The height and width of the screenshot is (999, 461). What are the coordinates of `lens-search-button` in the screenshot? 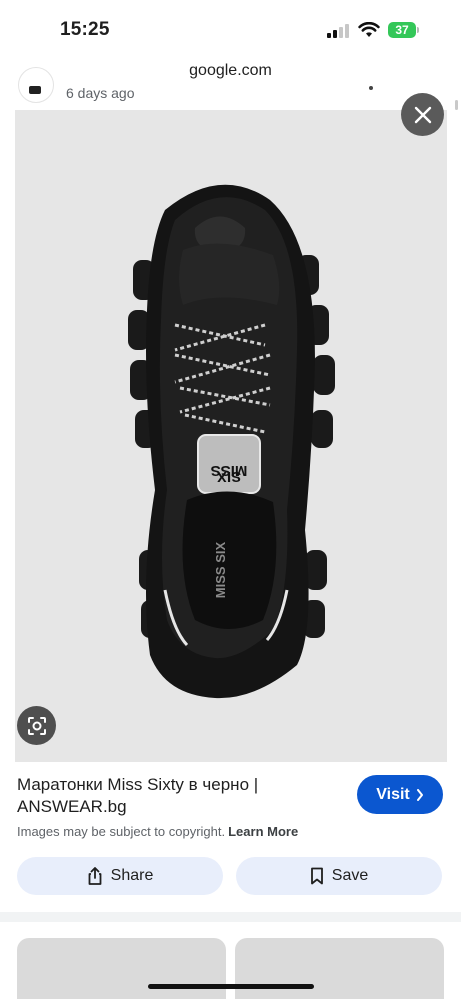 It's located at (36, 725).